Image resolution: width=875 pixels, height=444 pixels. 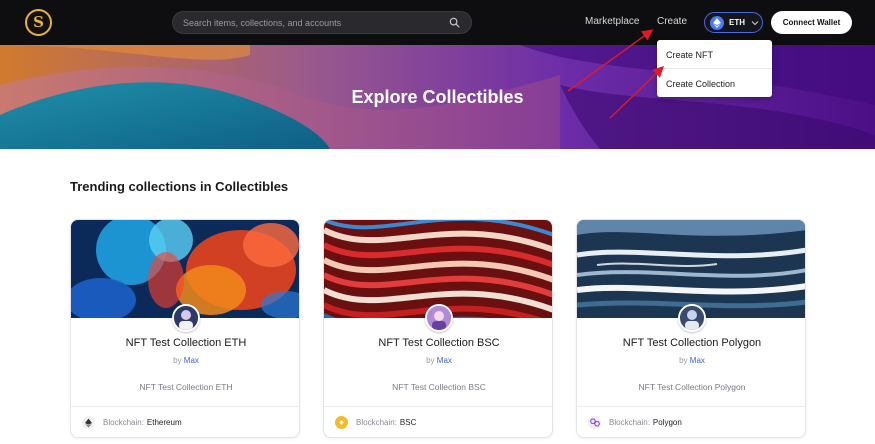 I want to click on nav-marketplace-link: Marketplace, so click(x=612, y=21).